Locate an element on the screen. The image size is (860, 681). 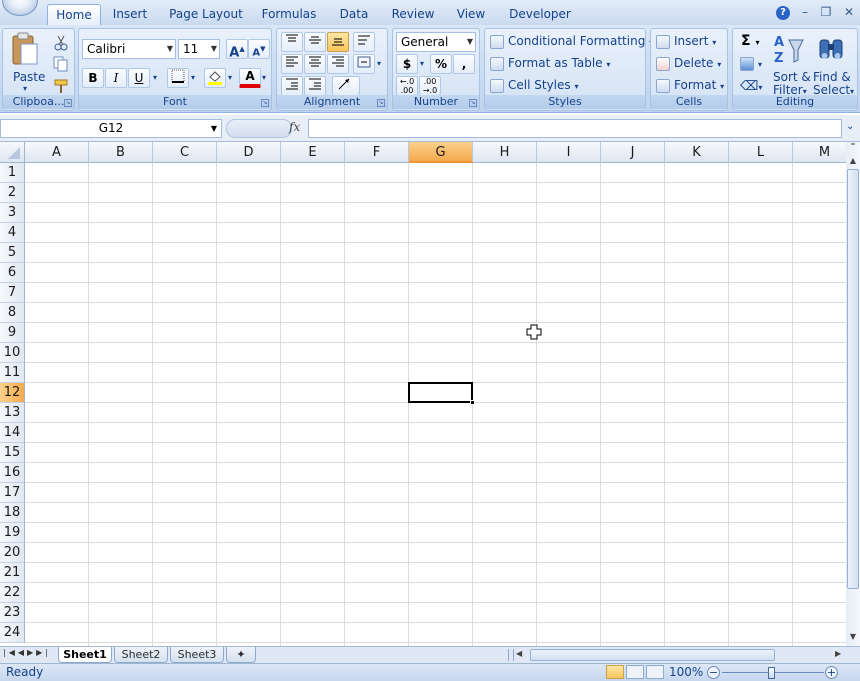
row-header-12: 12 is located at coordinates (12, 393).